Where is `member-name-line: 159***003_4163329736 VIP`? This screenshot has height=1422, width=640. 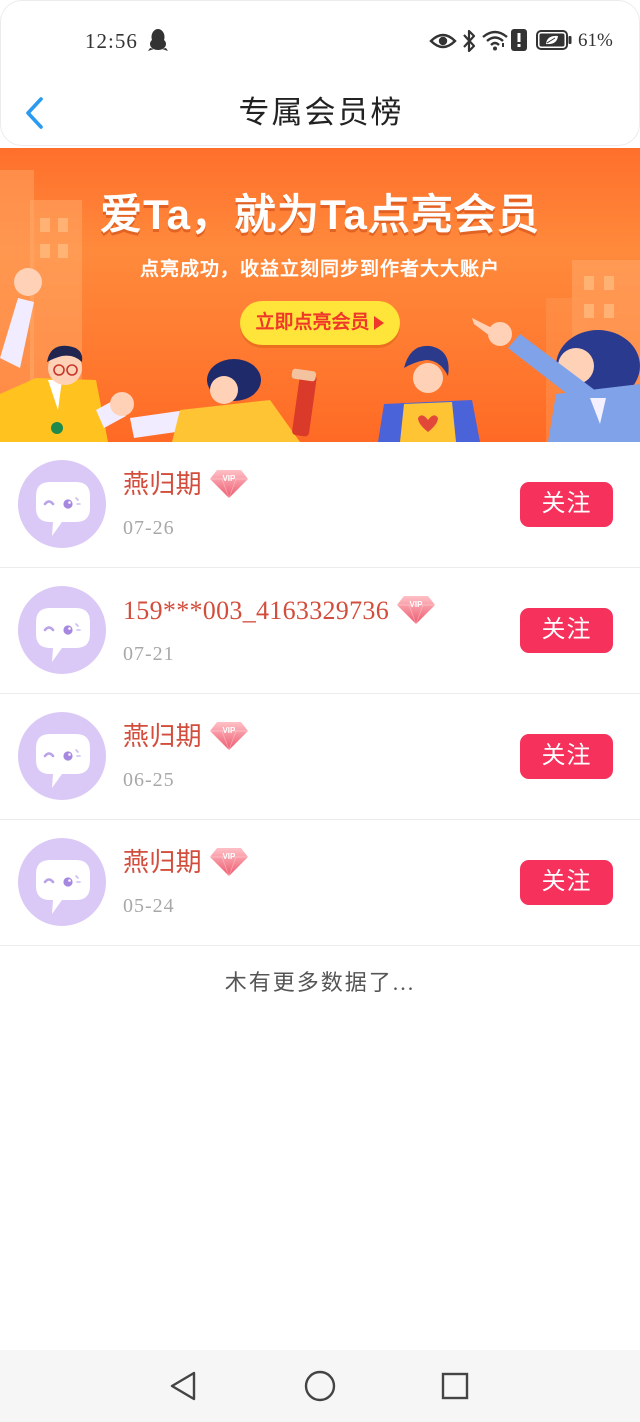
member-name-line: 159***003_4163329736 VIP is located at coordinates (279, 611).